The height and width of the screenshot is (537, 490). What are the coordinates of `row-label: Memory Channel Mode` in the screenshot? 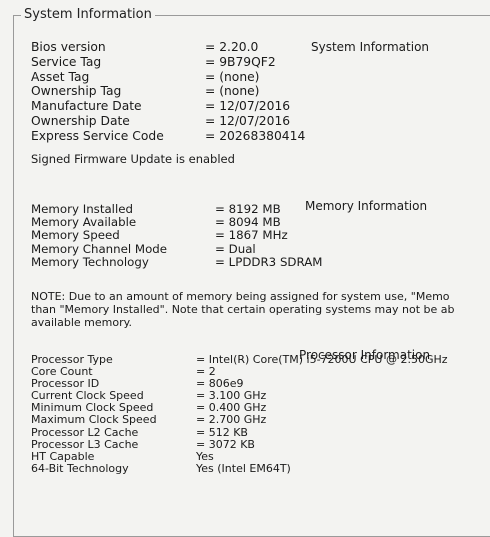 It's located at (99, 248).